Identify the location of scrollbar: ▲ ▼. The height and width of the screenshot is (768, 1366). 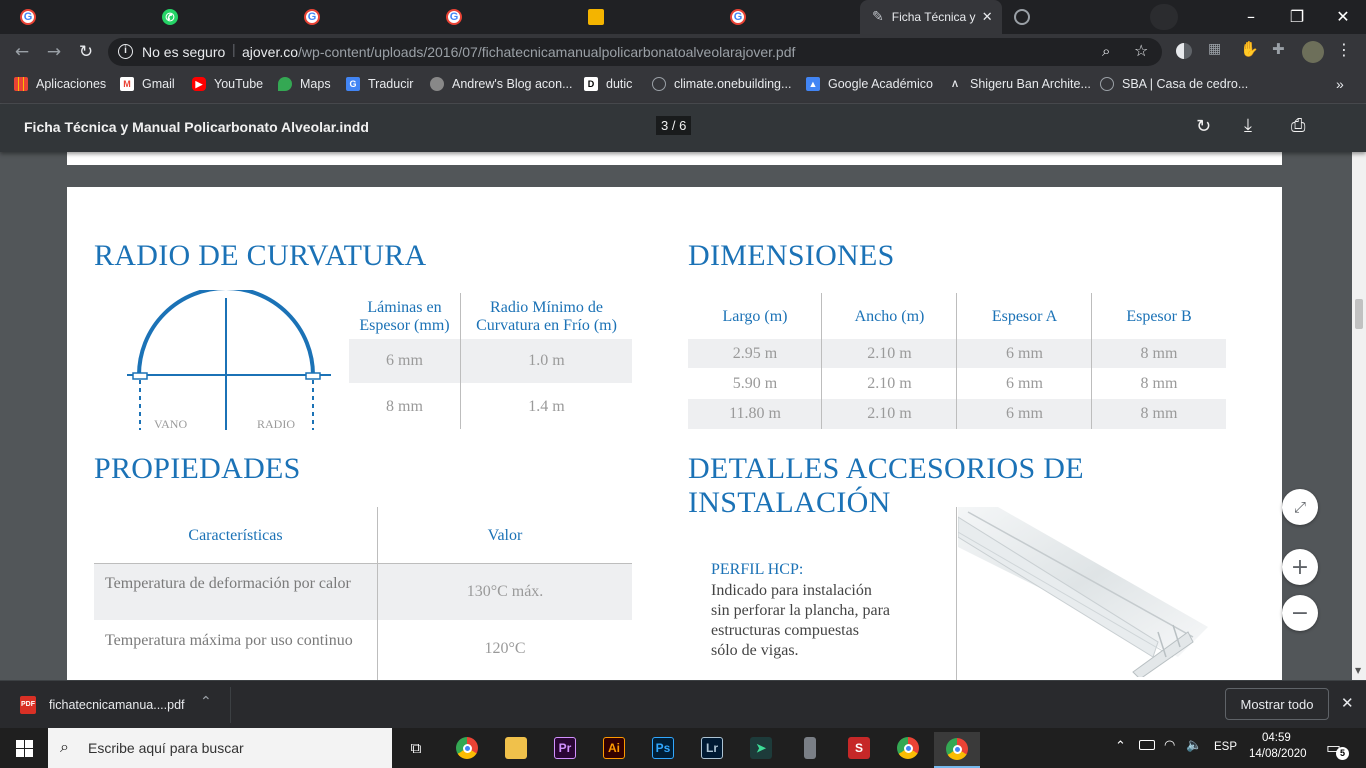
(1359, 392).